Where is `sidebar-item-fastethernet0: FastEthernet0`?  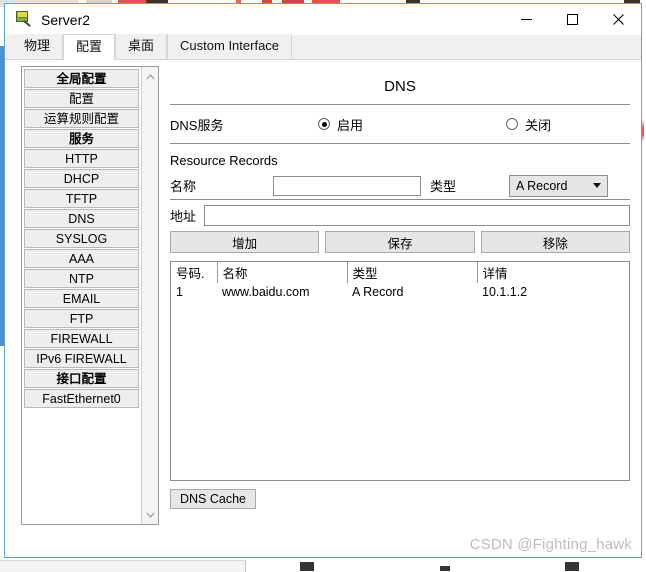
sidebar-item-fastethernet0: FastEthernet0 is located at coordinates (81, 398).